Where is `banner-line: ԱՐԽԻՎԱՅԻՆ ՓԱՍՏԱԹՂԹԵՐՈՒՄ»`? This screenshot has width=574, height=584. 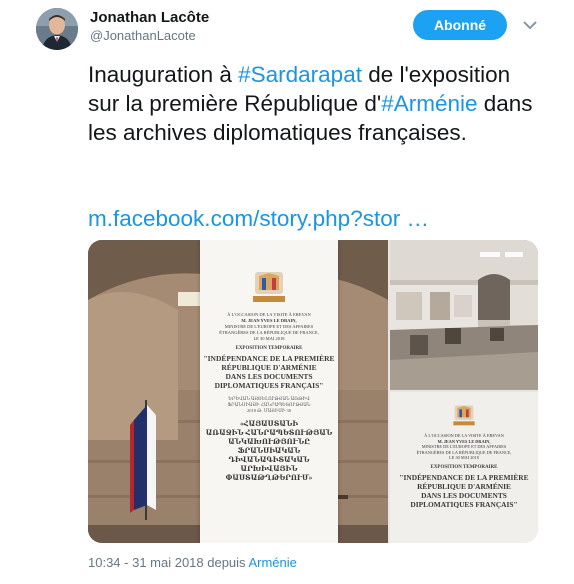 banner-line: ԱՐԽԻՎԱՅԻՆ ՓԱՍՏԱԹՂԹԵՐՈՒՄ» is located at coordinates (269, 473).